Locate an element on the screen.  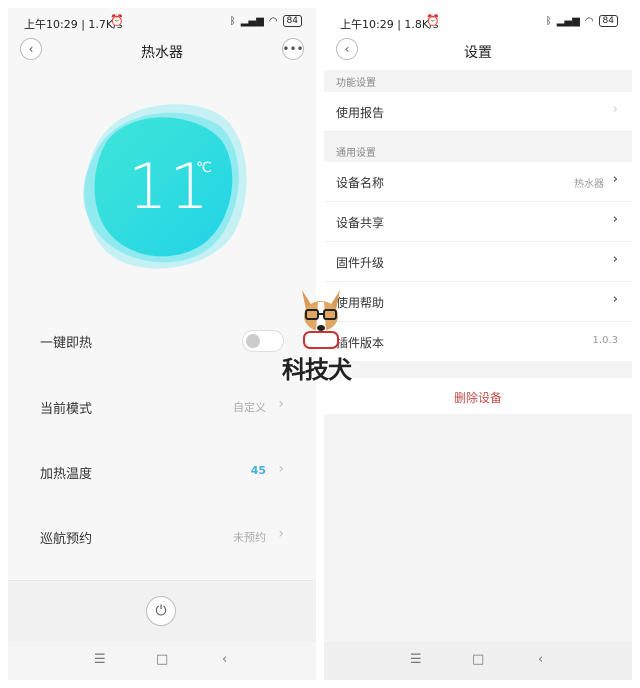
item-value: 热水器 is located at coordinates (589, 184).